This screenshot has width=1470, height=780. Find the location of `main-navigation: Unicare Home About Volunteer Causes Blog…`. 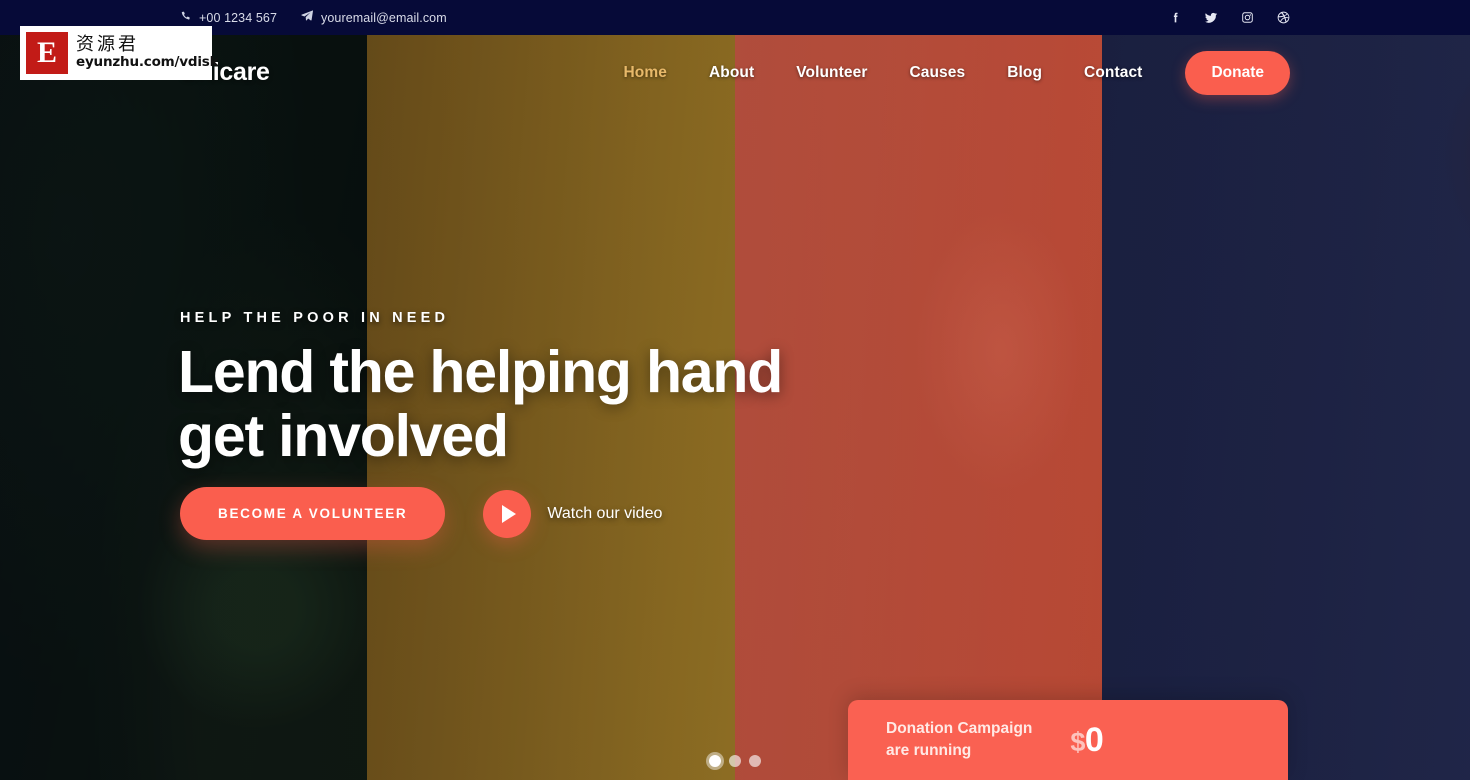

main-navigation: Unicare Home About Volunteer Causes Blog… is located at coordinates (735, 72).